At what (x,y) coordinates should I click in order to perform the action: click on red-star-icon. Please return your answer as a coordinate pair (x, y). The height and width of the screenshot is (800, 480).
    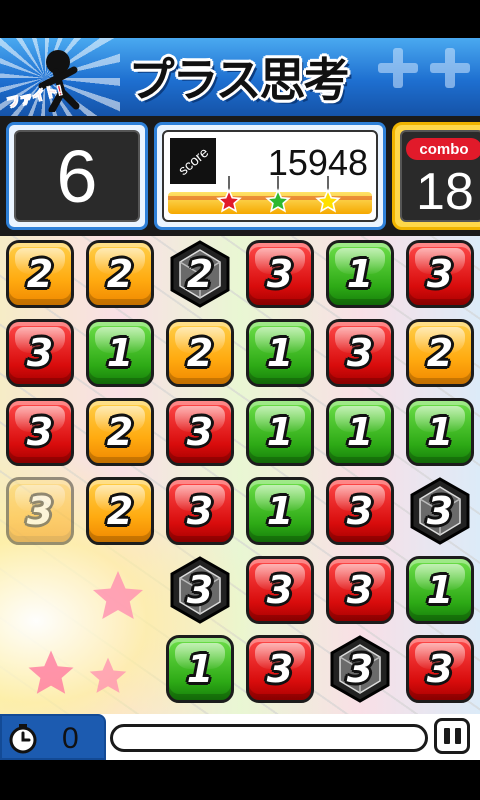
    Looking at the image, I should click on (229, 200).